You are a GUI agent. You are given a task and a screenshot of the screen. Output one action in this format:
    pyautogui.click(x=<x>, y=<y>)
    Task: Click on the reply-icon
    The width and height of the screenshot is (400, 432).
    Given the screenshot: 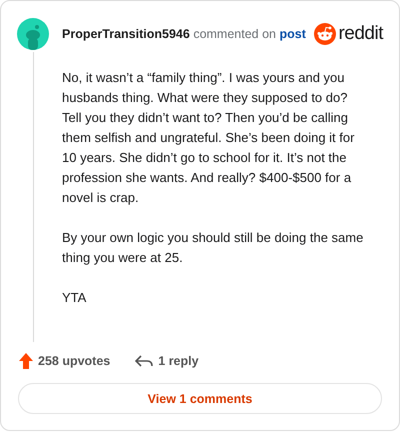 What is the action you would take?
    pyautogui.click(x=144, y=361)
    